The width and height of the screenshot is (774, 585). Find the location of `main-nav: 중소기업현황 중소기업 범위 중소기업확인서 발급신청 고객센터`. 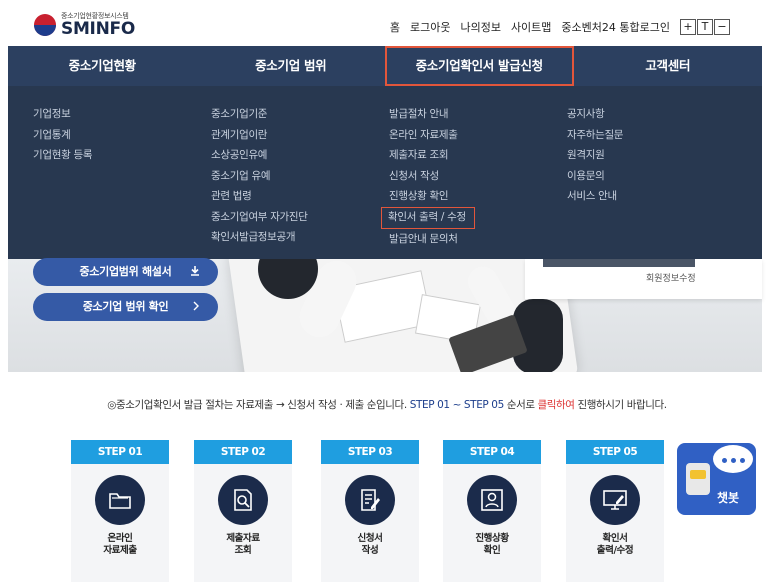

main-nav: 중소기업현황 중소기업 범위 중소기업확인서 발급신청 고객센터 is located at coordinates (385, 66).